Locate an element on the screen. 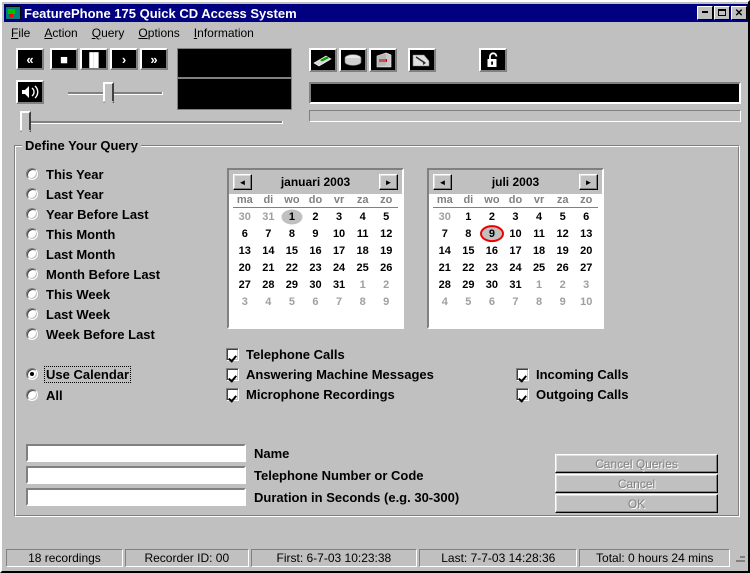  radio-month-before-last: Month Before Last is located at coordinates (93, 274).